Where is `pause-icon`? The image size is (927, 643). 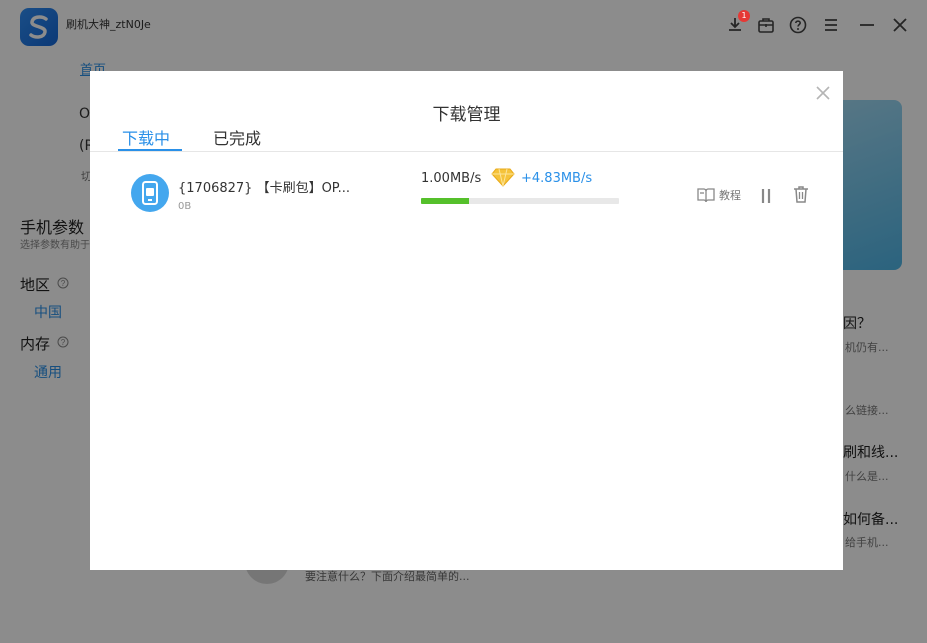 pause-icon is located at coordinates (766, 196).